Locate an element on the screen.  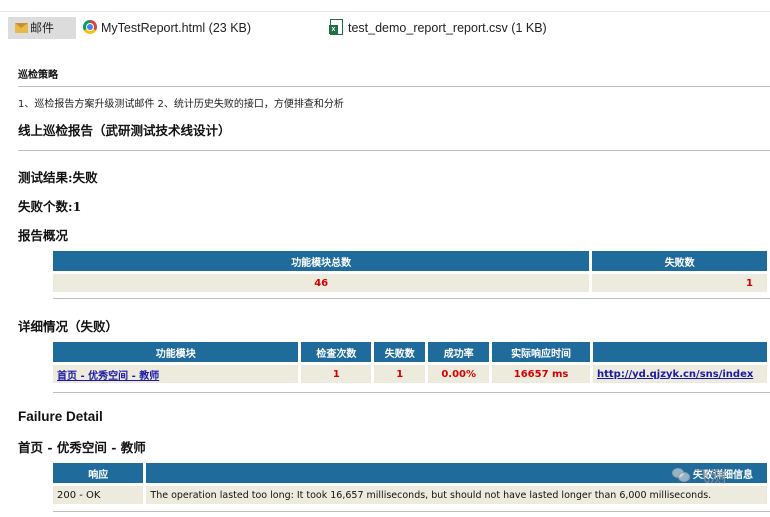
details-heading: 详细情况（失败） is located at coordinates (68, 326).